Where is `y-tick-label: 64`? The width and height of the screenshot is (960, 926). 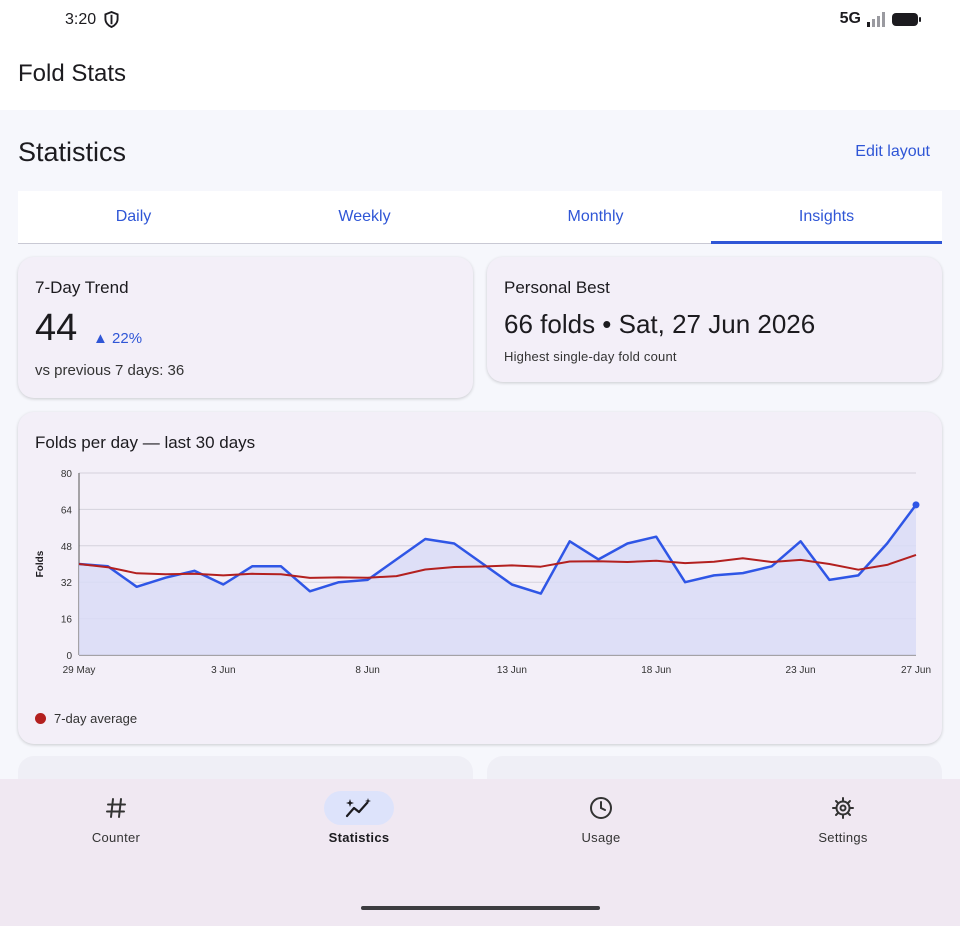
y-tick-label: 64 is located at coordinates (67, 510).